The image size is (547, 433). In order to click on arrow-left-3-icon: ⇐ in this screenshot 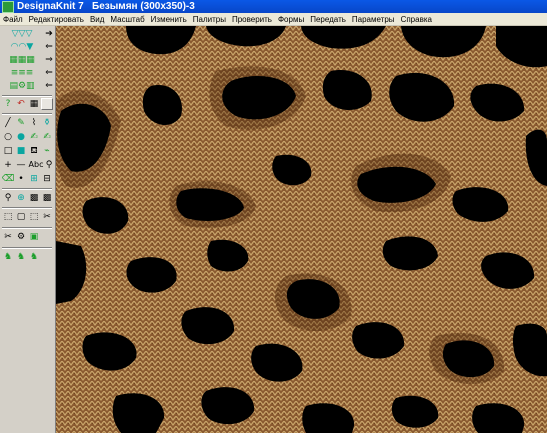, I will do `click(49, 86)`.